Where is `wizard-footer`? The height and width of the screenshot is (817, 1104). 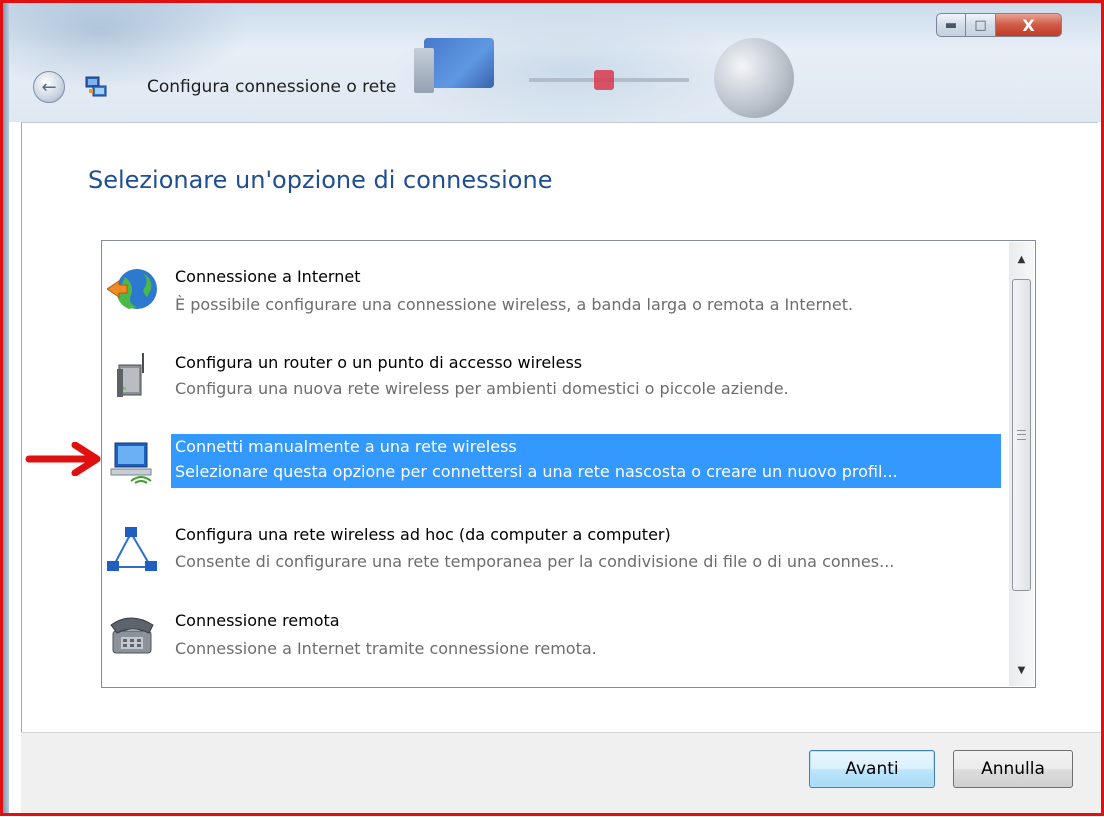
wizard-footer is located at coordinates (561, 774).